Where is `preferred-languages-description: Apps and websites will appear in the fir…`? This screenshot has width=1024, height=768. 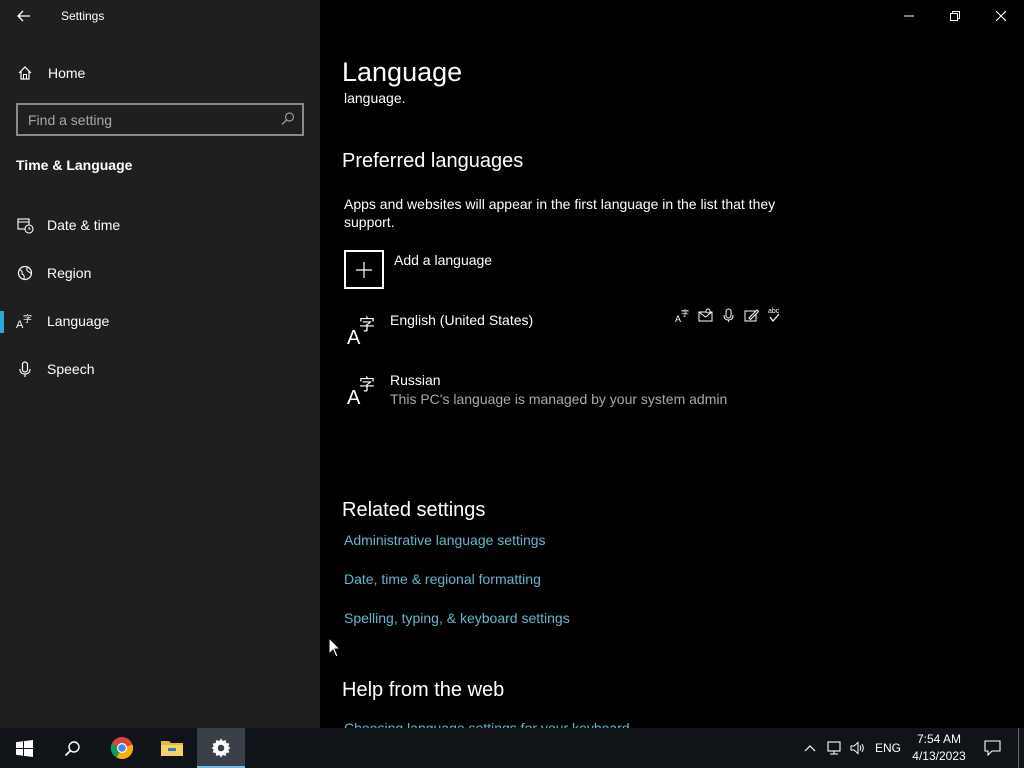 preferred-languages-description: Apps and websites will appear in the fir… is located at coordinates (560, 213).